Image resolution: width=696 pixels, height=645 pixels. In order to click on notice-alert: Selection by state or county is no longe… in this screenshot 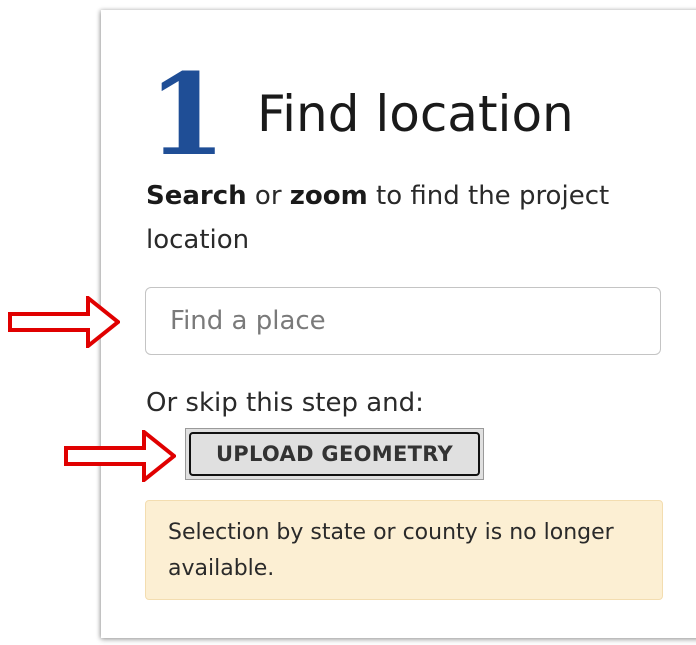, I will do `click(404, 550)`.